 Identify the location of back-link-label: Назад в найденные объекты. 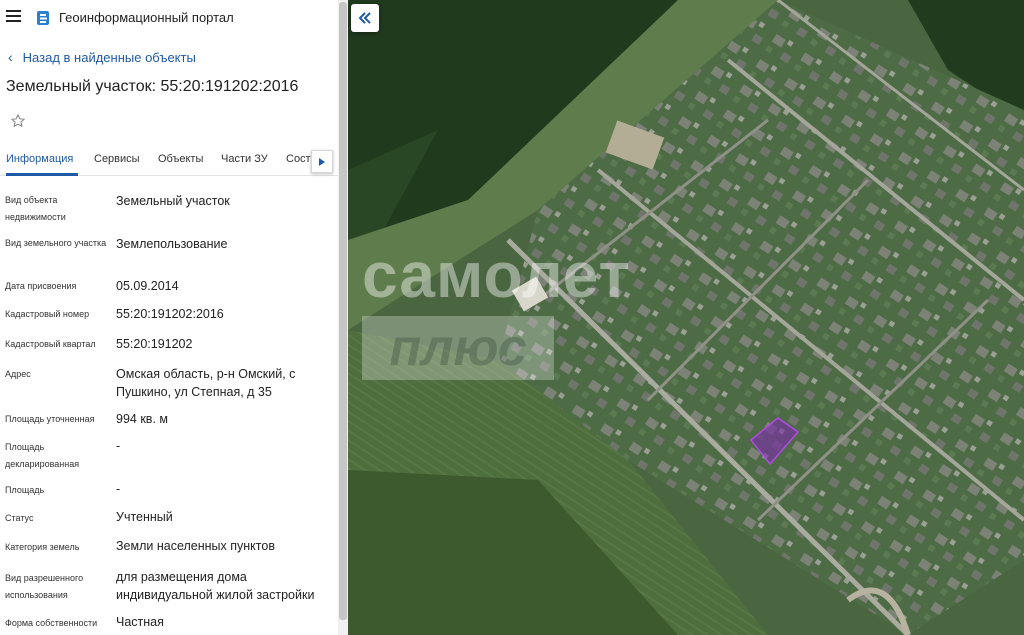
(109, 57).